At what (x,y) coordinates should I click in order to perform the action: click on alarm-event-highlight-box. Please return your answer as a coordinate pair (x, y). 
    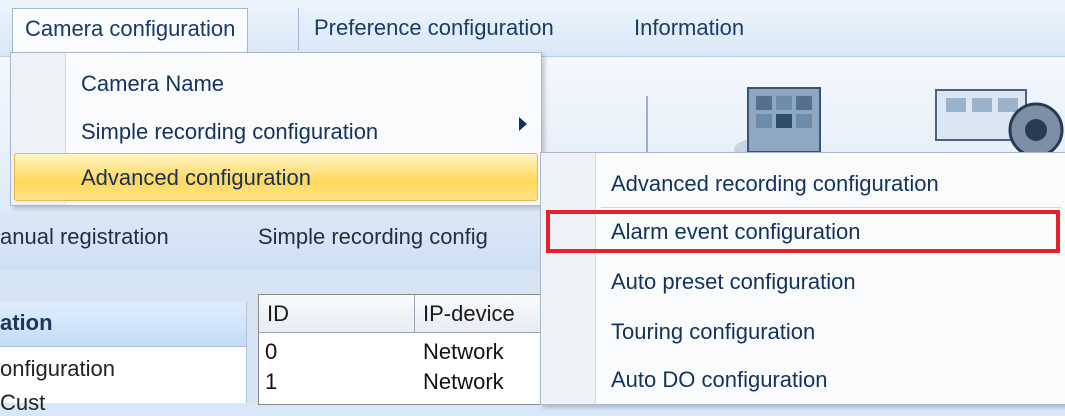
    Looking at the image, I should click on (803, 231).